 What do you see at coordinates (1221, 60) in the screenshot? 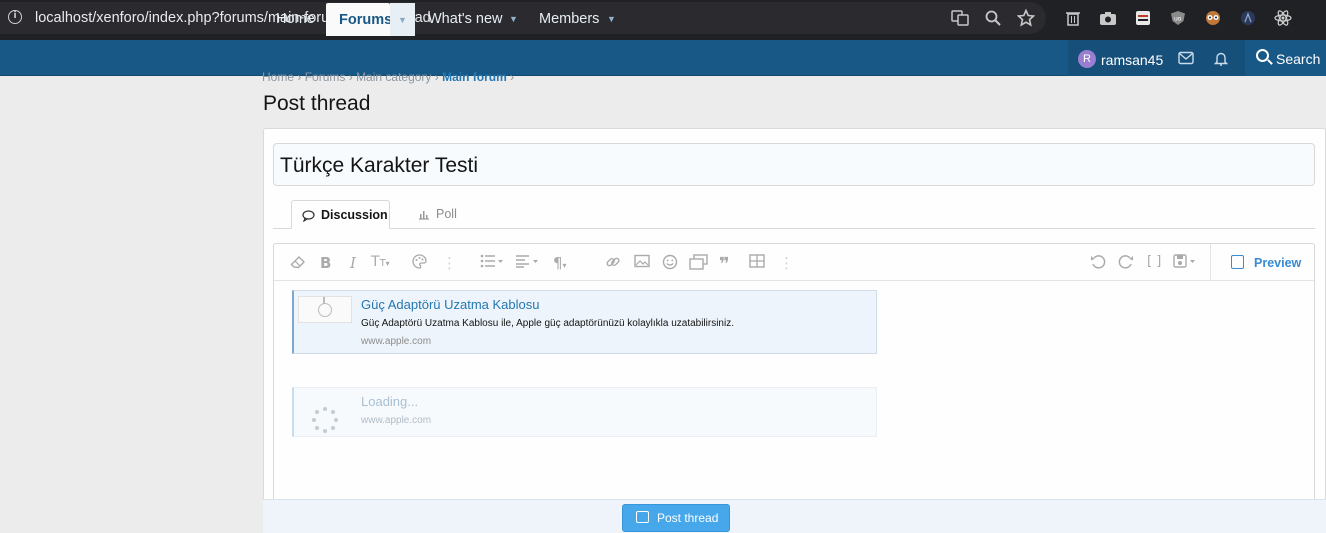
I see `bell-icon` at bounding box center [1221, 60].